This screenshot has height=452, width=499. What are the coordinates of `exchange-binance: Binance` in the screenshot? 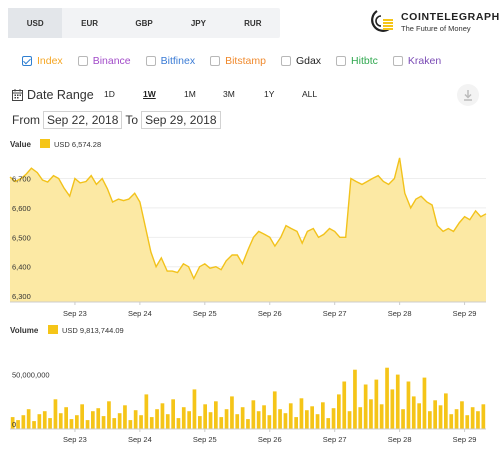 It's located at (104, 61).